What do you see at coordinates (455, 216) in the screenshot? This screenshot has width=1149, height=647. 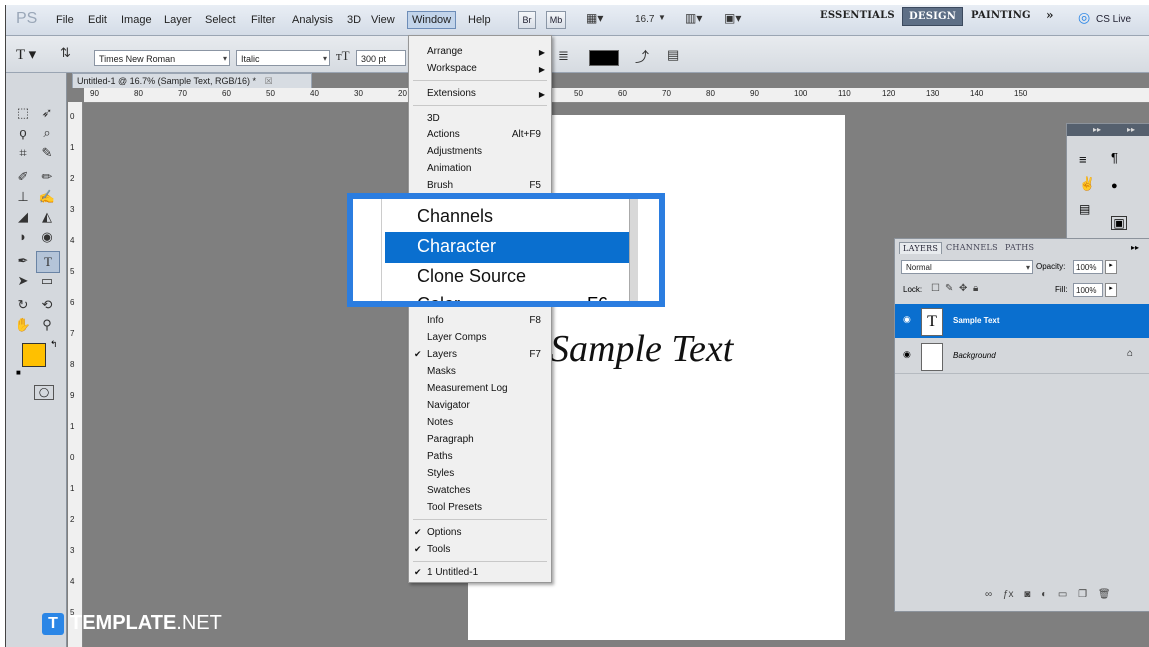 I see `callout-item-channels: Channels` at bounding box center [455, 216].